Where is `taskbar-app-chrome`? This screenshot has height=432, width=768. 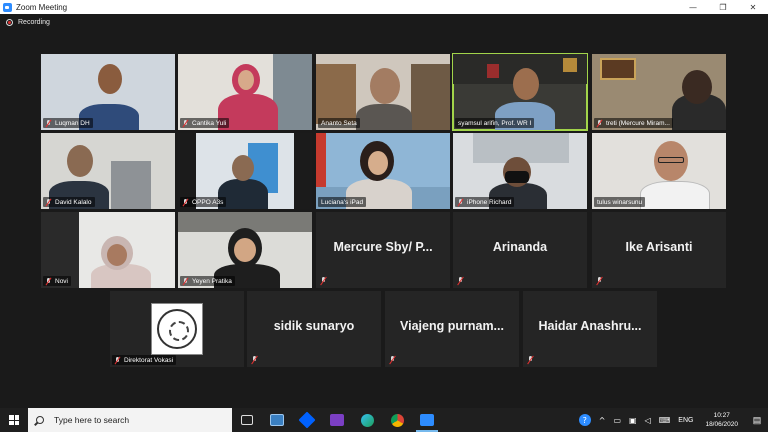
taskbar-app-chrome is located at coordinates (397, 420).